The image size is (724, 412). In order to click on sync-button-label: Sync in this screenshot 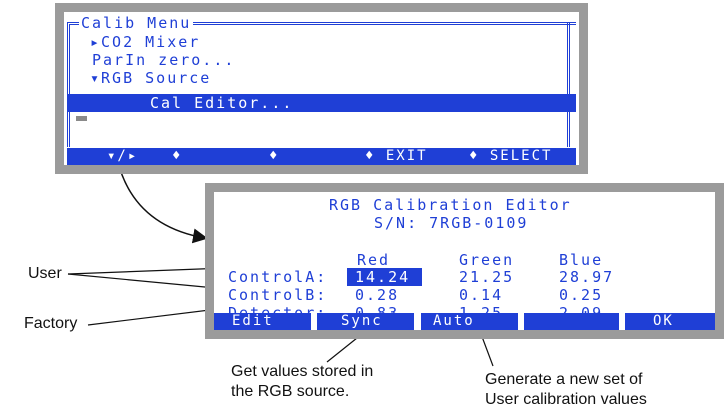, I will do `click(362, 321)`.